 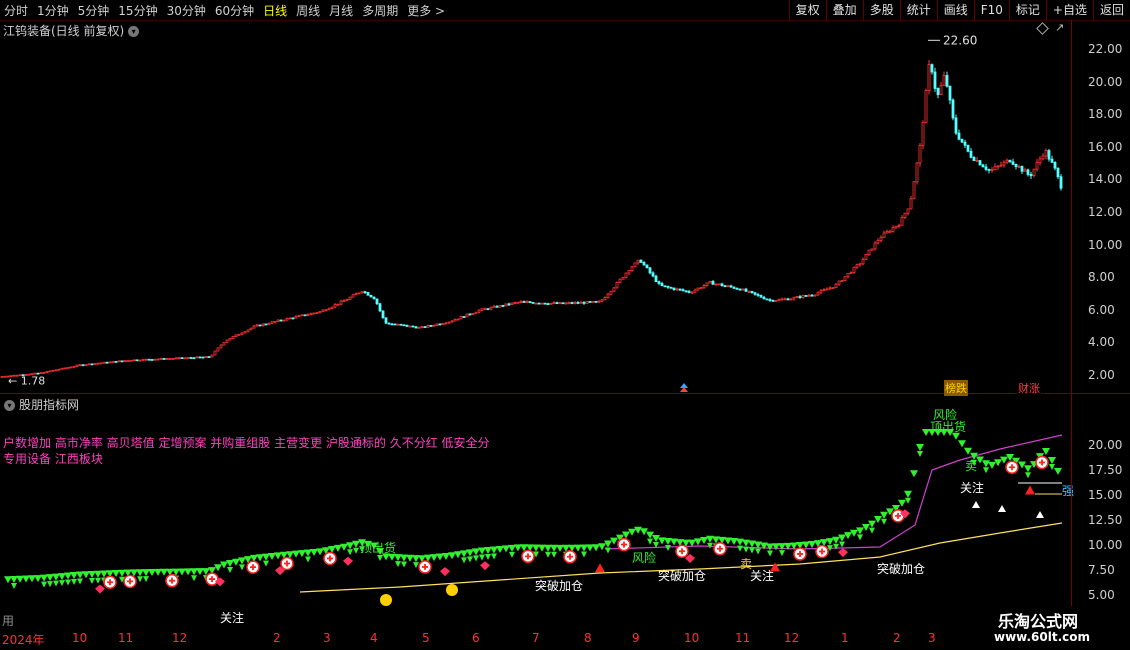 What do you see at coordinates (971, 466) in the screenshot?
I see `sell-label: 卖` at bounding box center [971, 466].